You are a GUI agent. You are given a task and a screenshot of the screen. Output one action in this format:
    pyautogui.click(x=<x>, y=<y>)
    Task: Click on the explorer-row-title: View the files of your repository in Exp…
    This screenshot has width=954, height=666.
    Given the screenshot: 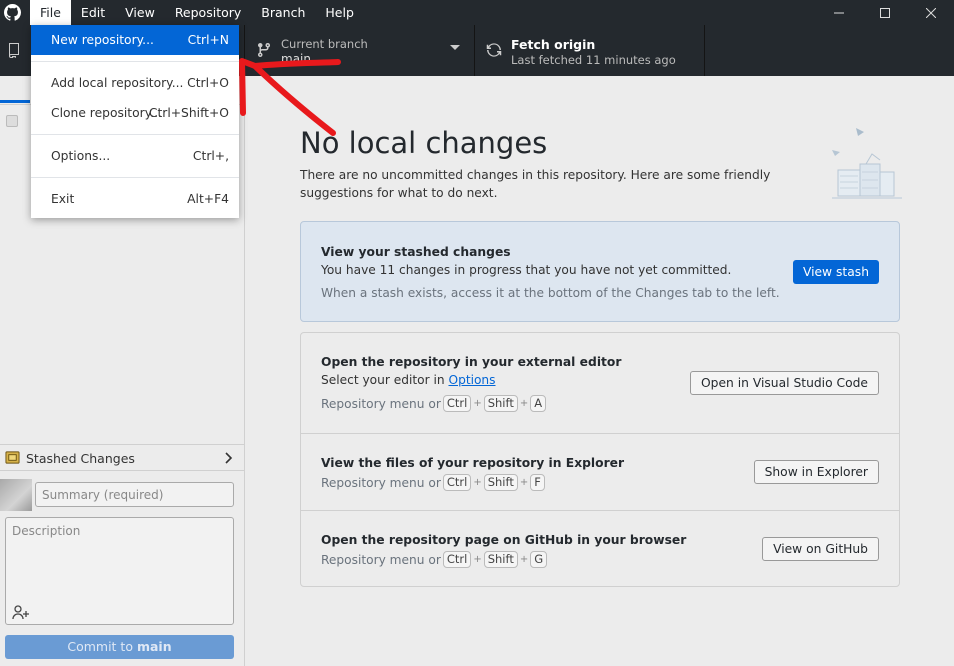 What is the action you would take?
    pyautogui.click(x=473, y=463)
    